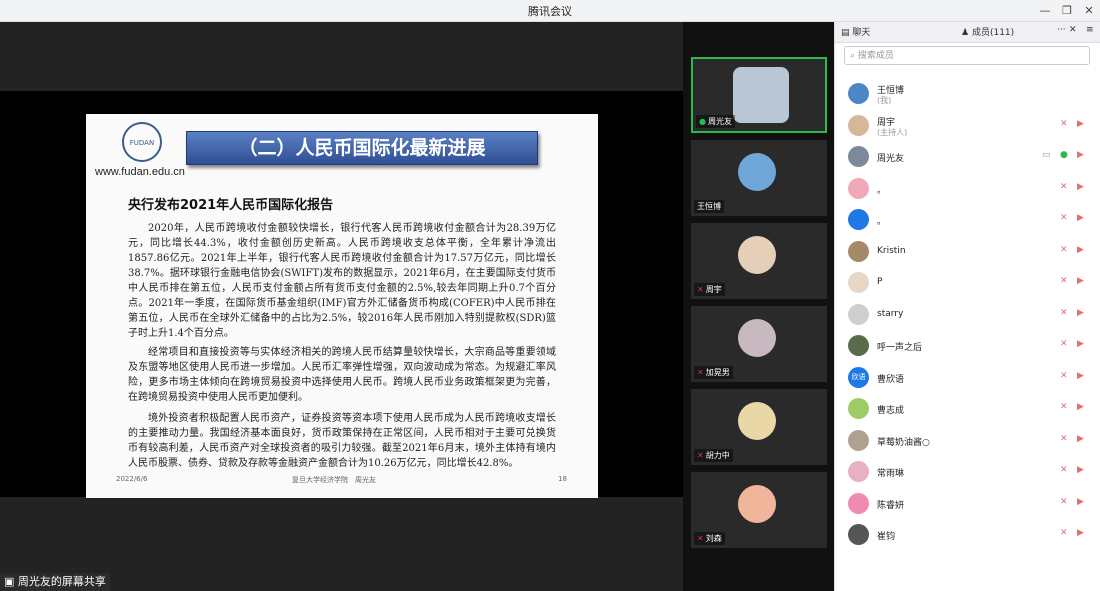 Image resolution: width=1100 pixels, height=591 pixels. What do you see at coordinates (967, 378) in the screenshot?
I see `member-row: 欣语 曹欣语 ✕ ▶` at bounding box center [967, 378].